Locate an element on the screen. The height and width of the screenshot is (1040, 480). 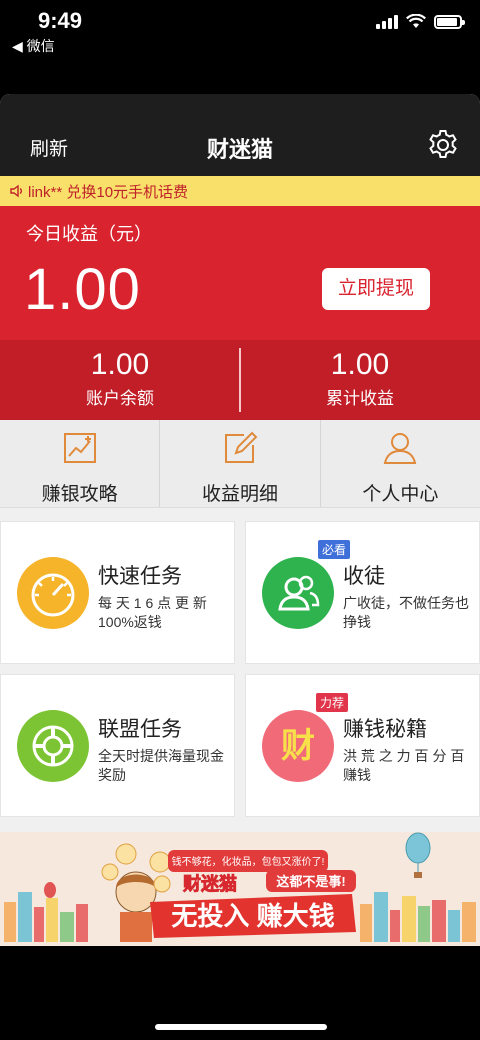
status-bar: 9:49 ◀ 微信 is located at coordinates (240, 47).